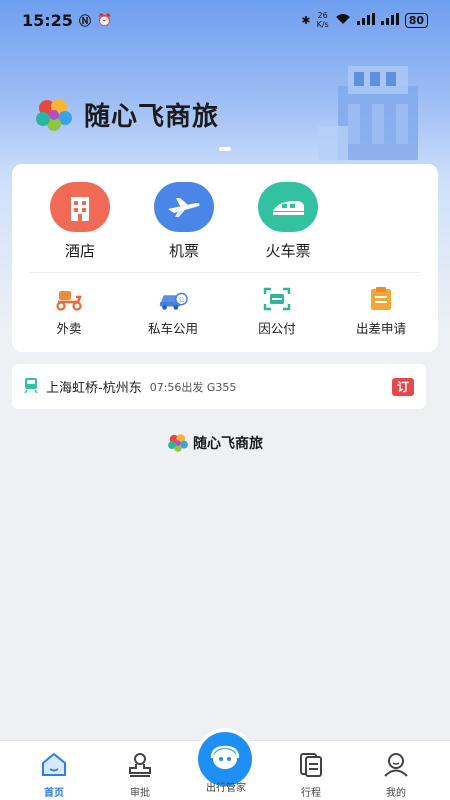 The height and width of the screenshot is (800, 450). Describe the element at coordinates (104, 20) in the screenshot. I see `alarm-icon: ⏰` at that location.